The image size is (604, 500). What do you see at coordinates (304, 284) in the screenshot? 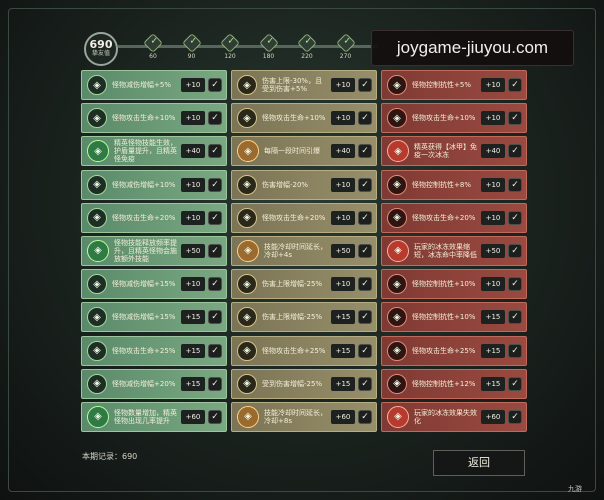
I see `modifier-card: ◈ 伤害上限增幅-25% +10 ✓` at bounding box center [304, 284].